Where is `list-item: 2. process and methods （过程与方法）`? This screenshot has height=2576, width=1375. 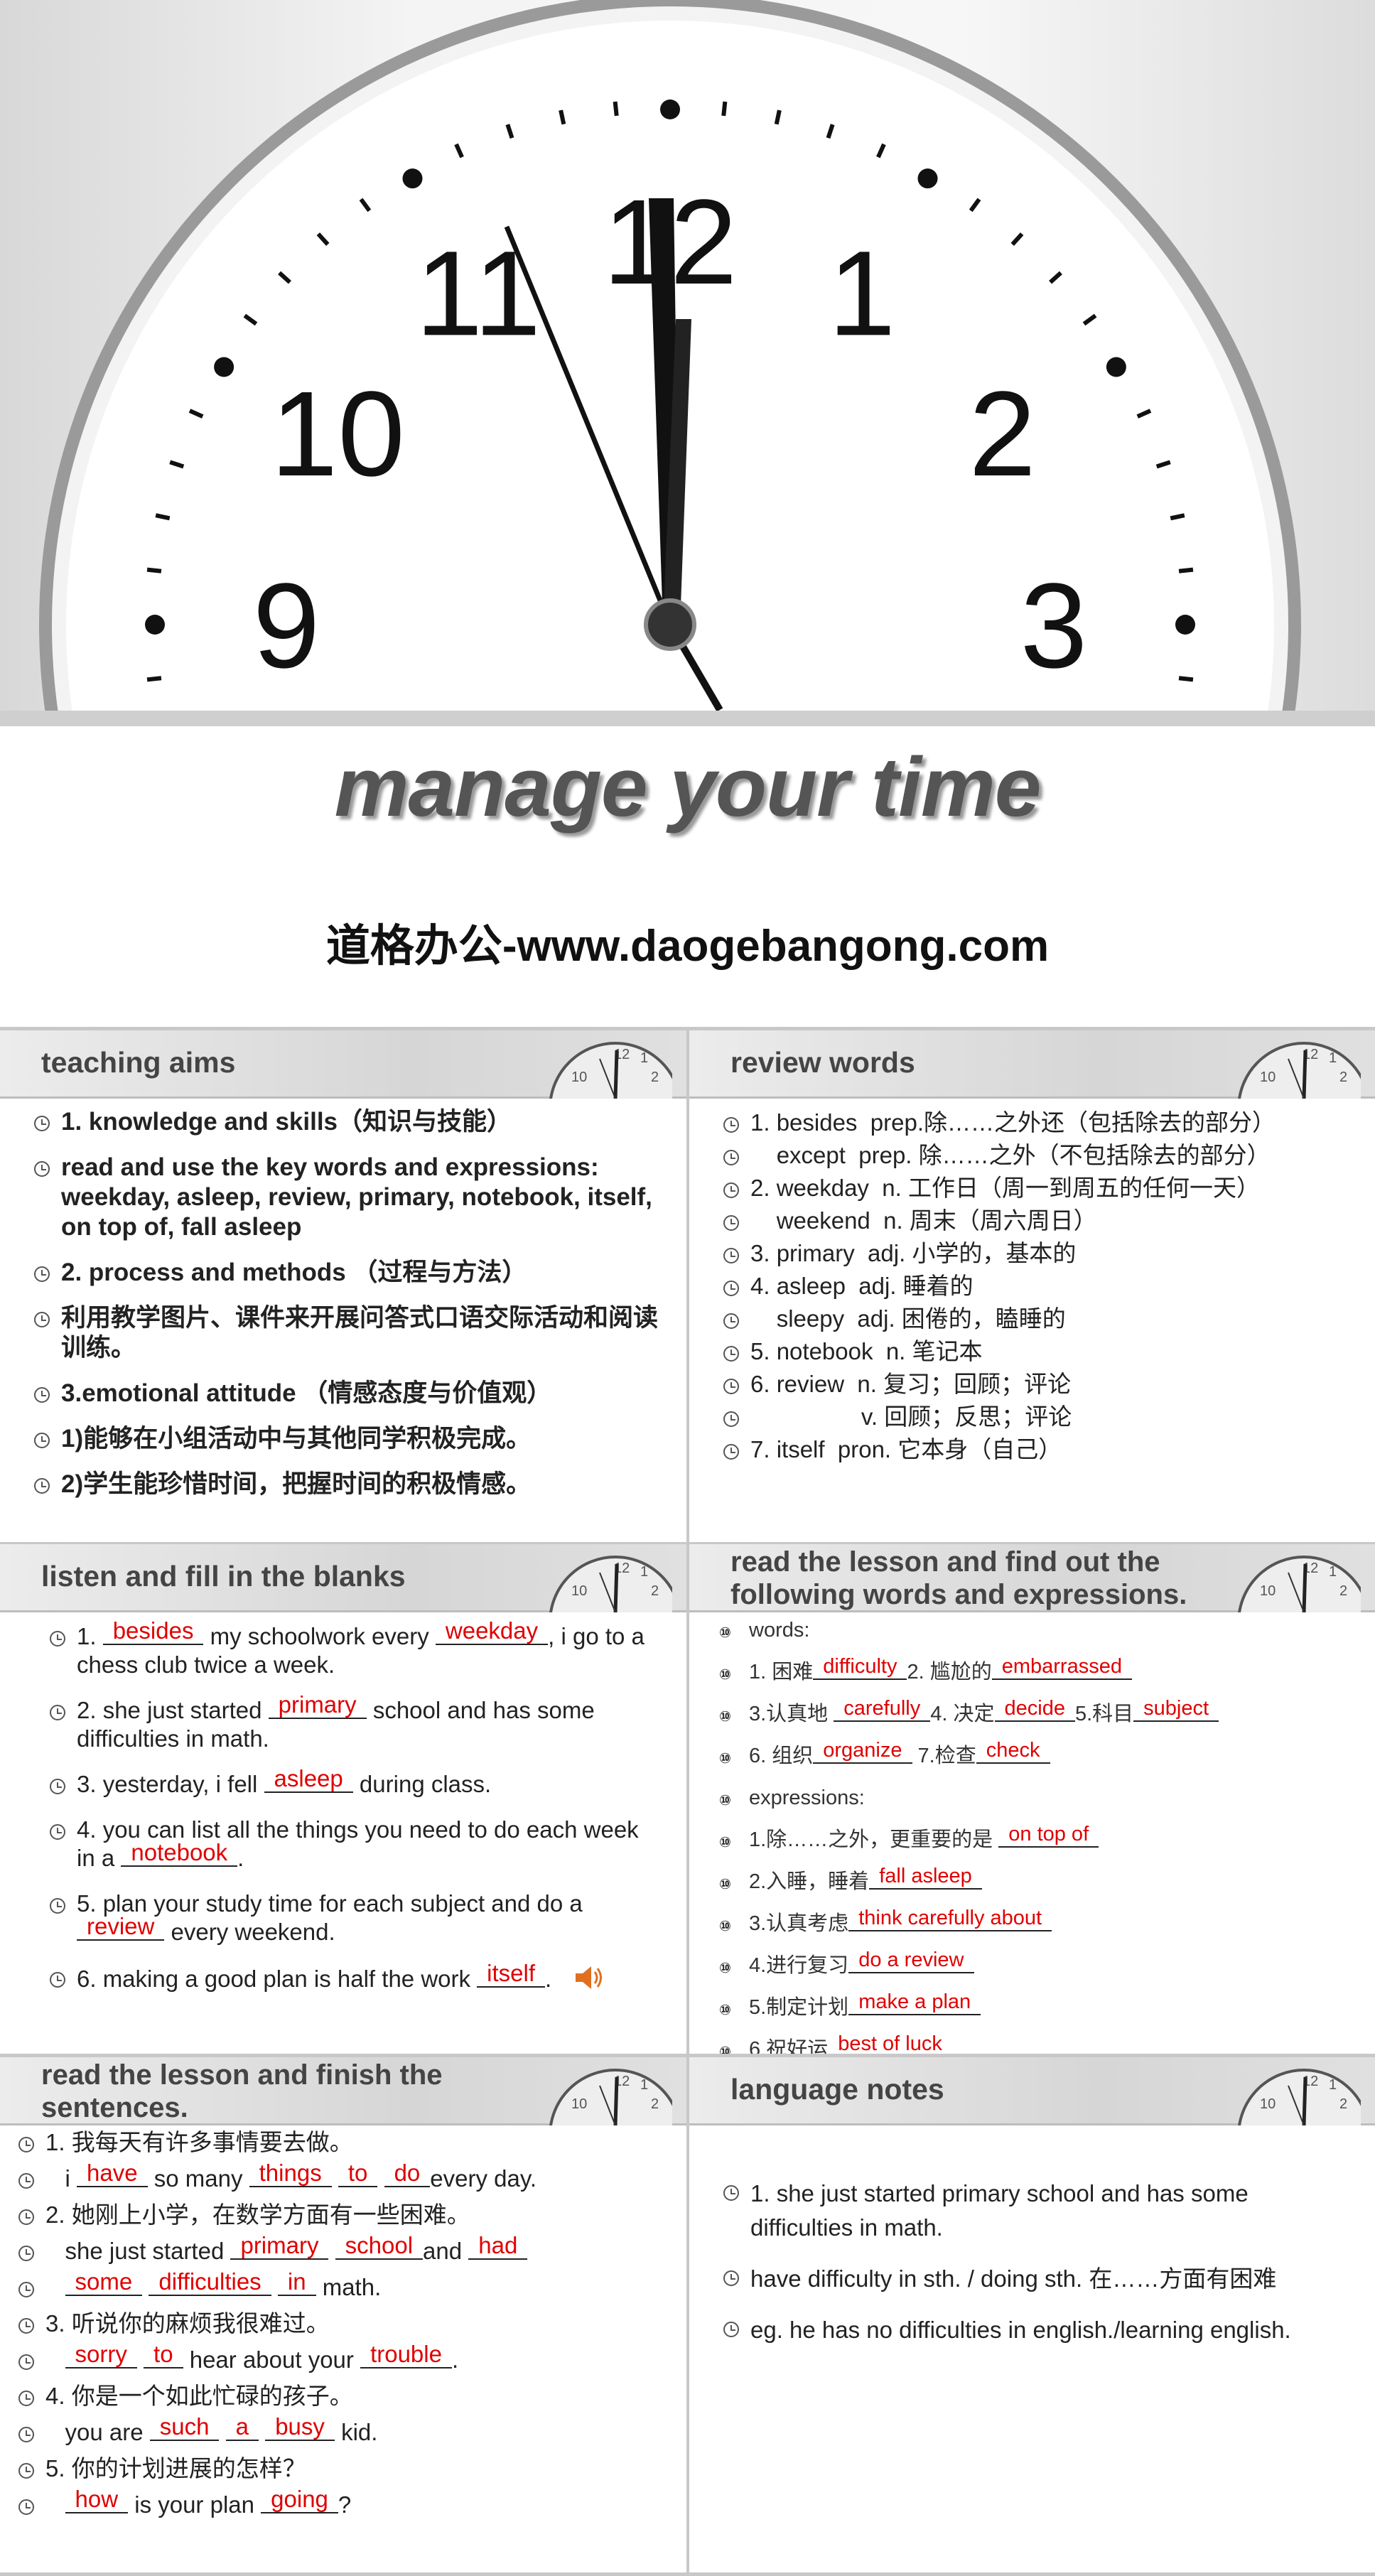 list-item: 2. process and methods （过程与方法） is located at coordinates (353, 1273).